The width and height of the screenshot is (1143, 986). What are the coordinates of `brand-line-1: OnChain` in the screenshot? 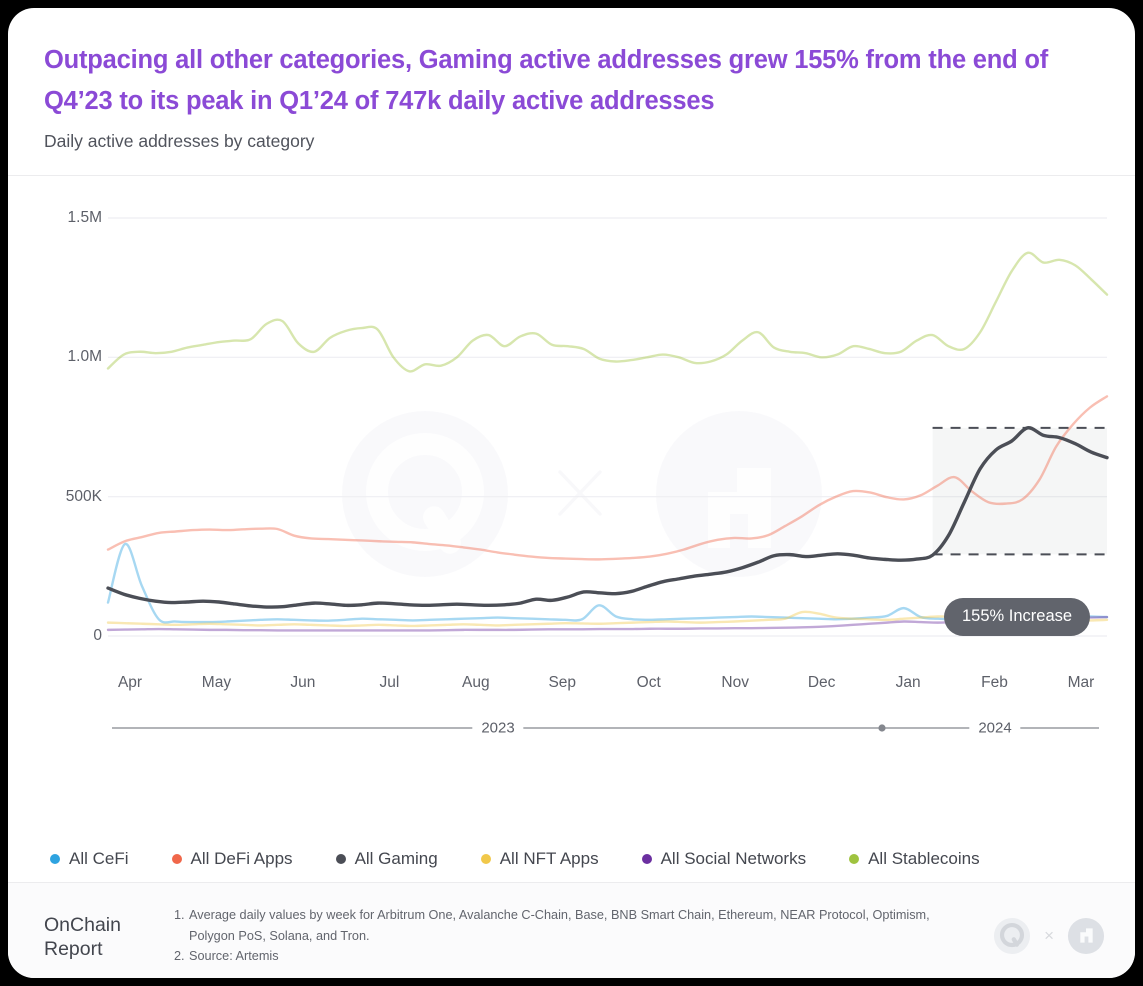 It's located at (82, 925).